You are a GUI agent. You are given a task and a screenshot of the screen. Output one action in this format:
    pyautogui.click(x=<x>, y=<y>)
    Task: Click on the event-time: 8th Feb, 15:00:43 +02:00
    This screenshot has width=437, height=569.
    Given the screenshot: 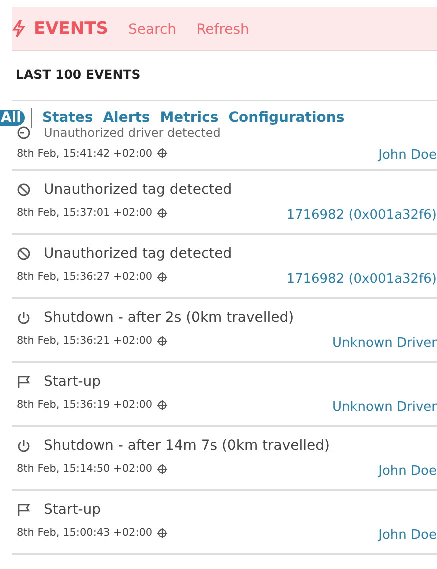 What is the action you would take?
    pyautogui.click(x=85, y=533)
    